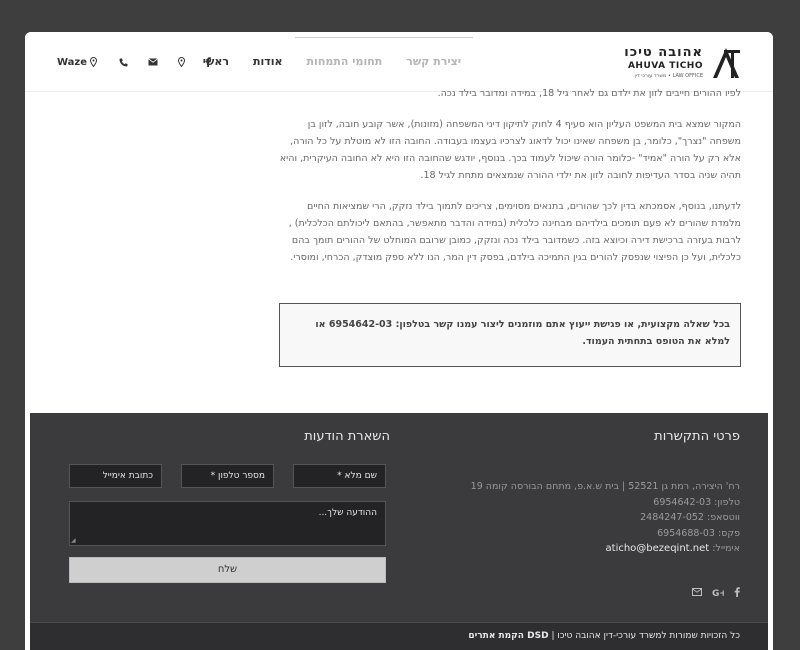  What do you see at coordinates (726, 63) in the screenshot?
I see `logo-mark-icon` at bounding box center [726, 63].